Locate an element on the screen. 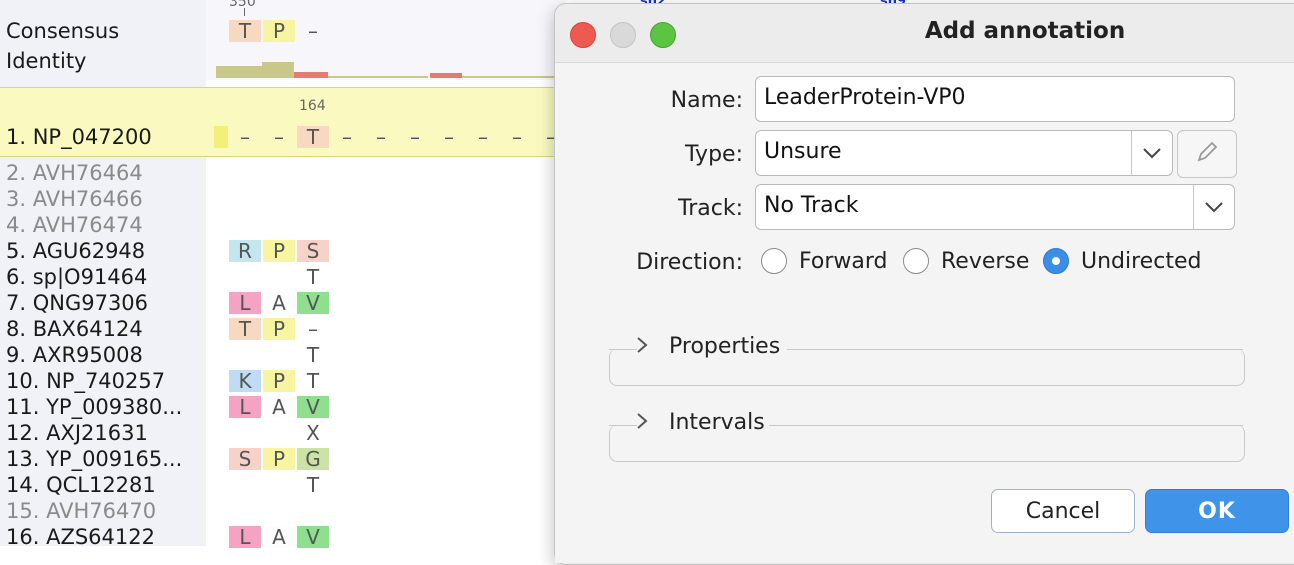 Image resolution: width=1294 pixels, height=565 pixels. sequence-name: 16. AZS64122 is located at coordinates (80, 537).